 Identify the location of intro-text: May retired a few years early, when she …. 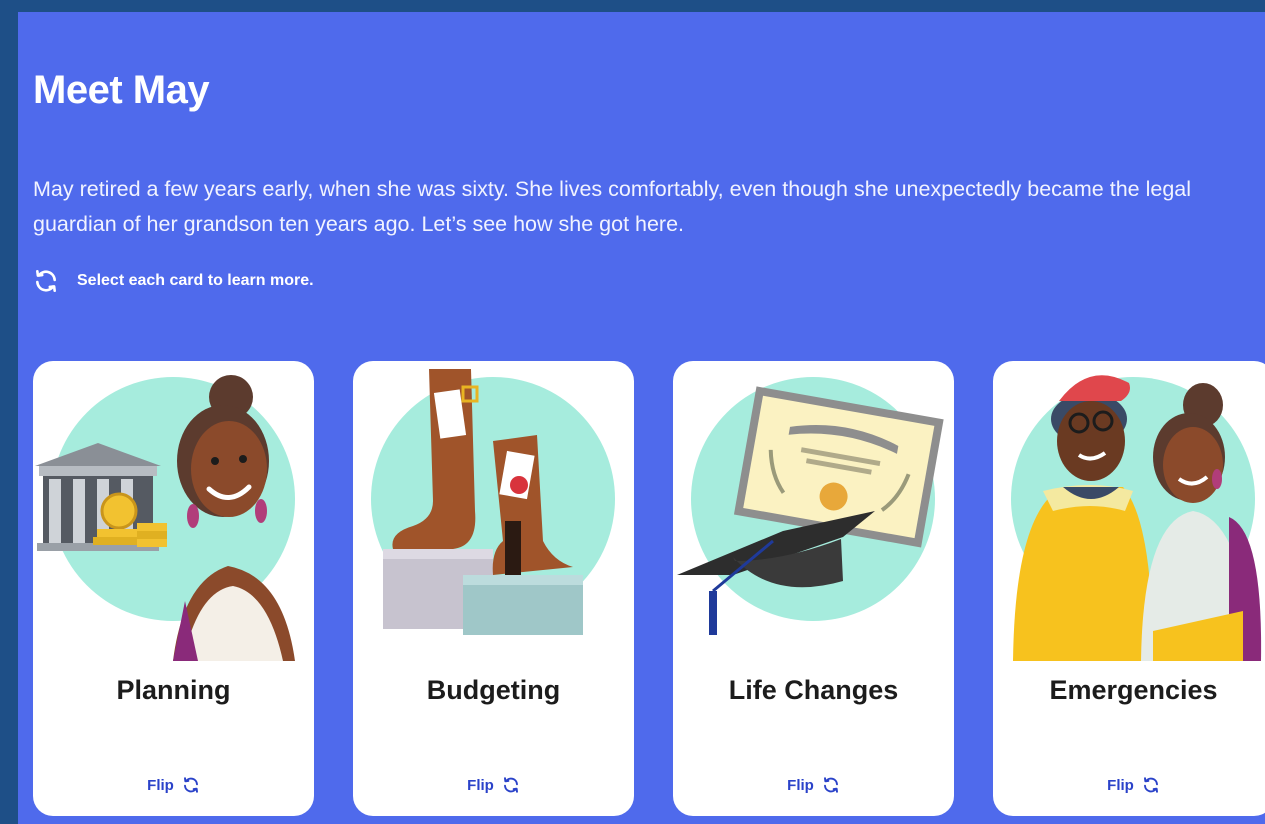
(612, 206).